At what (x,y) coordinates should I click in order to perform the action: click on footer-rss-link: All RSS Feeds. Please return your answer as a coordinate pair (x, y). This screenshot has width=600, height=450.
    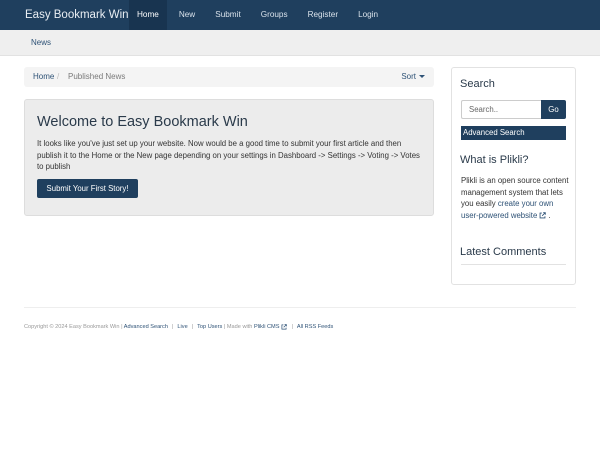
    Looking at the image, I should click on (315, 327).